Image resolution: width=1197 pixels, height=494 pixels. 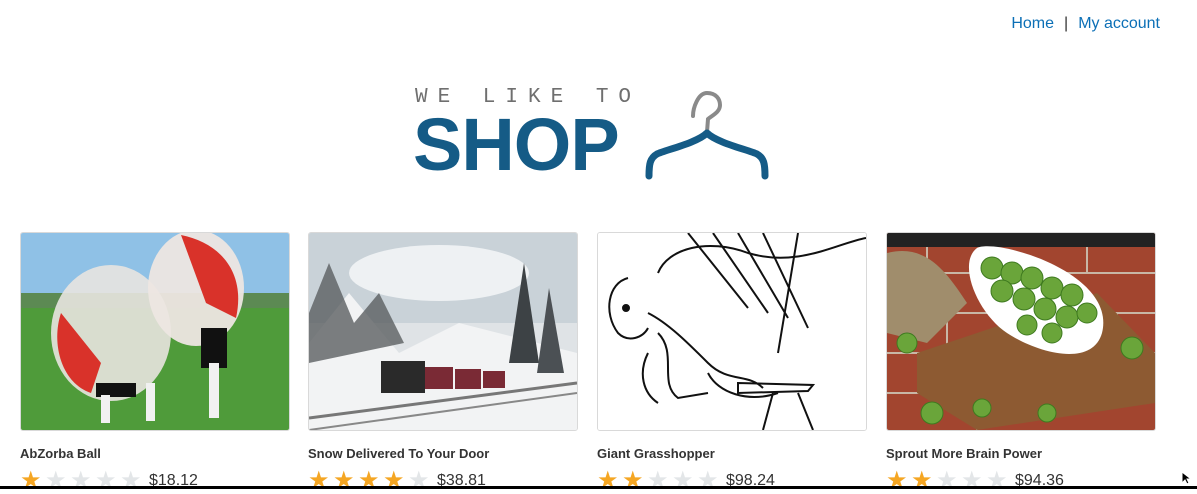 I want to click on product-card: AbZorba Ball ★ ★ ★ ★ ★ $18.12, so click(x=155, y=362).